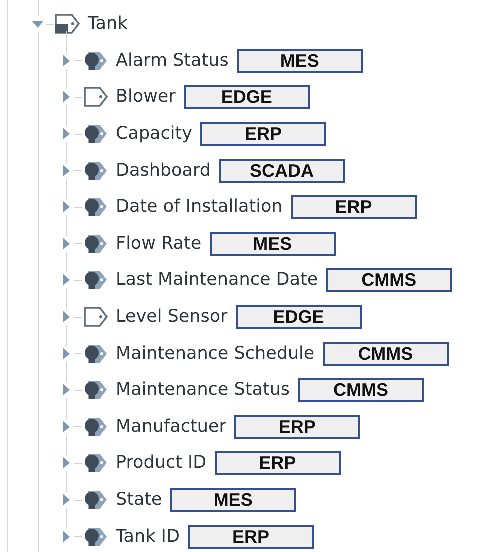 Image resolution: width=485 pixels, height=552 pixels. I want to click on tree-item-label: Last Maintenance Date, so click(217, 280).